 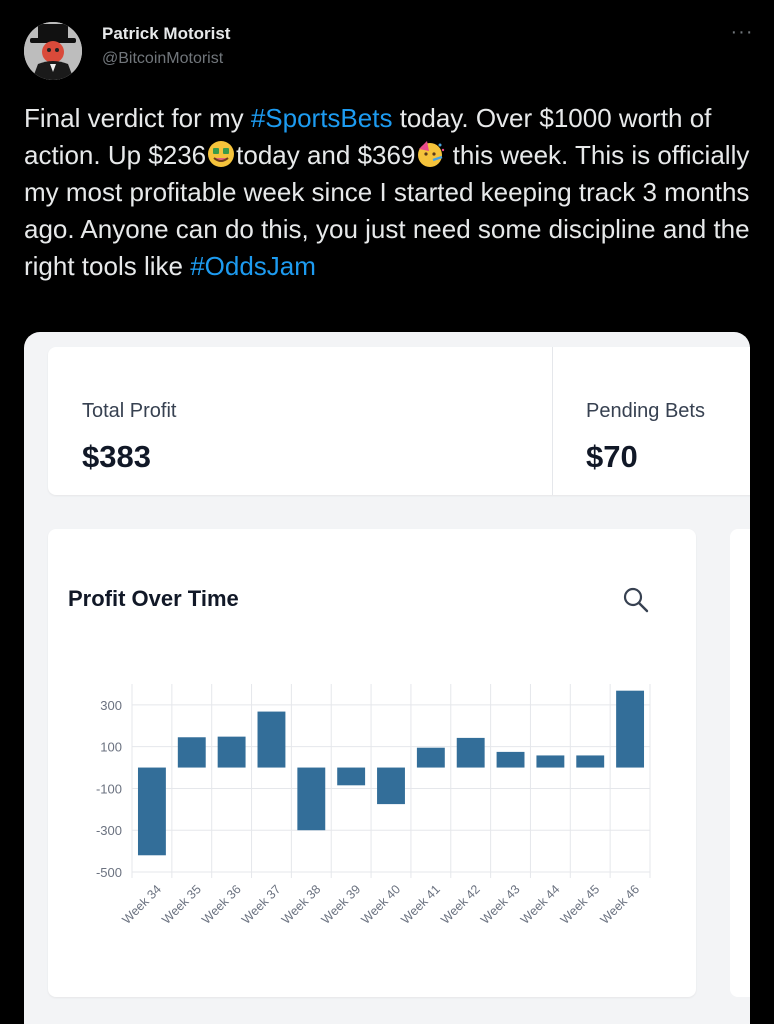 What do you see at coordinates (430, 154) in the screenshot?
I see `partying-face-icon` at bounding box center [430, 154].